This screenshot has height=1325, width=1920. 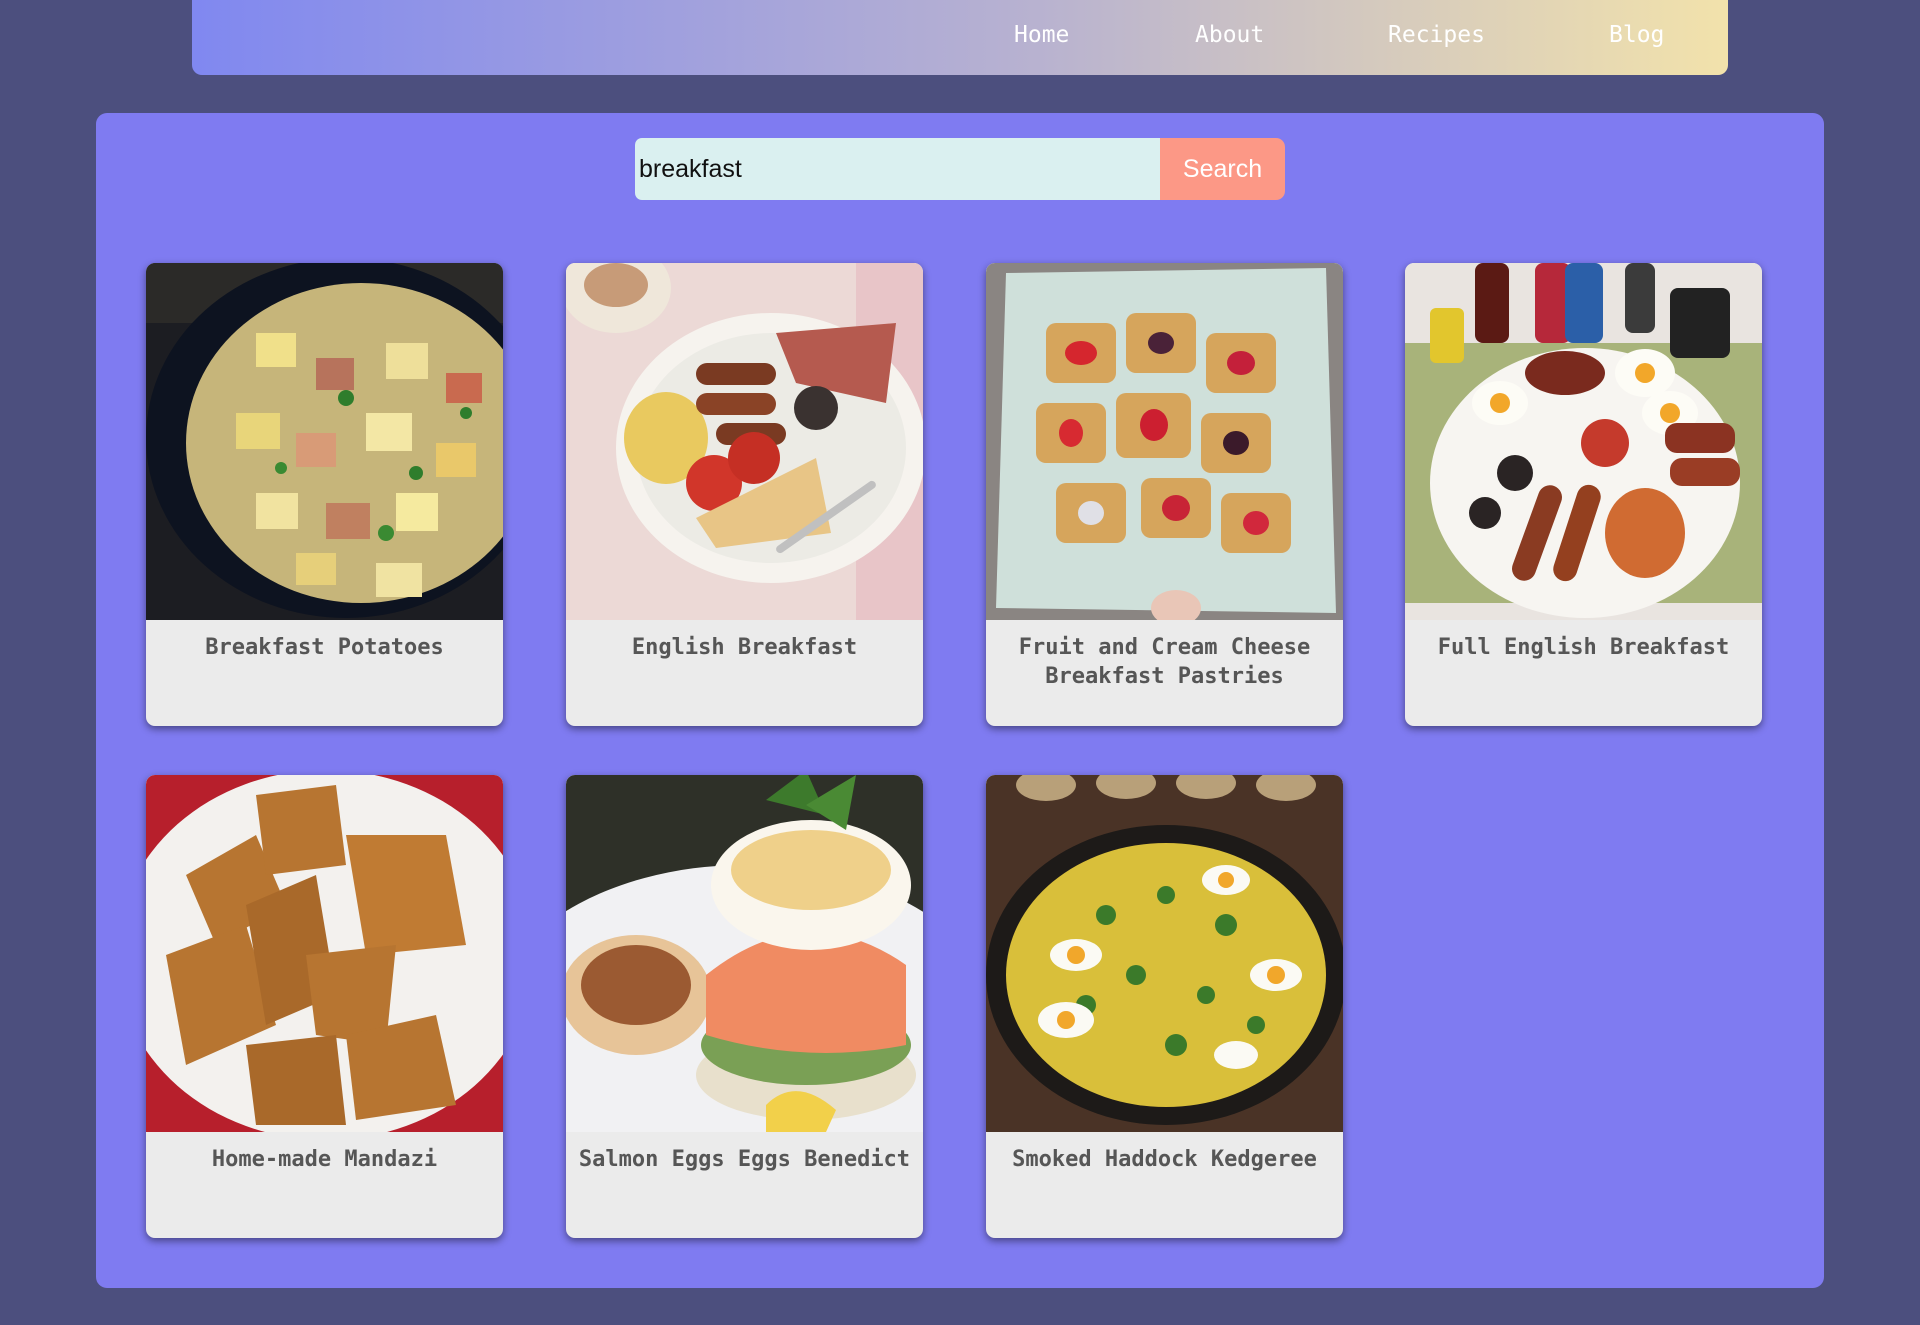 I want to click on recipe-title: Salmon Eggs Eggs Benedict, so click(x=744, y=1159).